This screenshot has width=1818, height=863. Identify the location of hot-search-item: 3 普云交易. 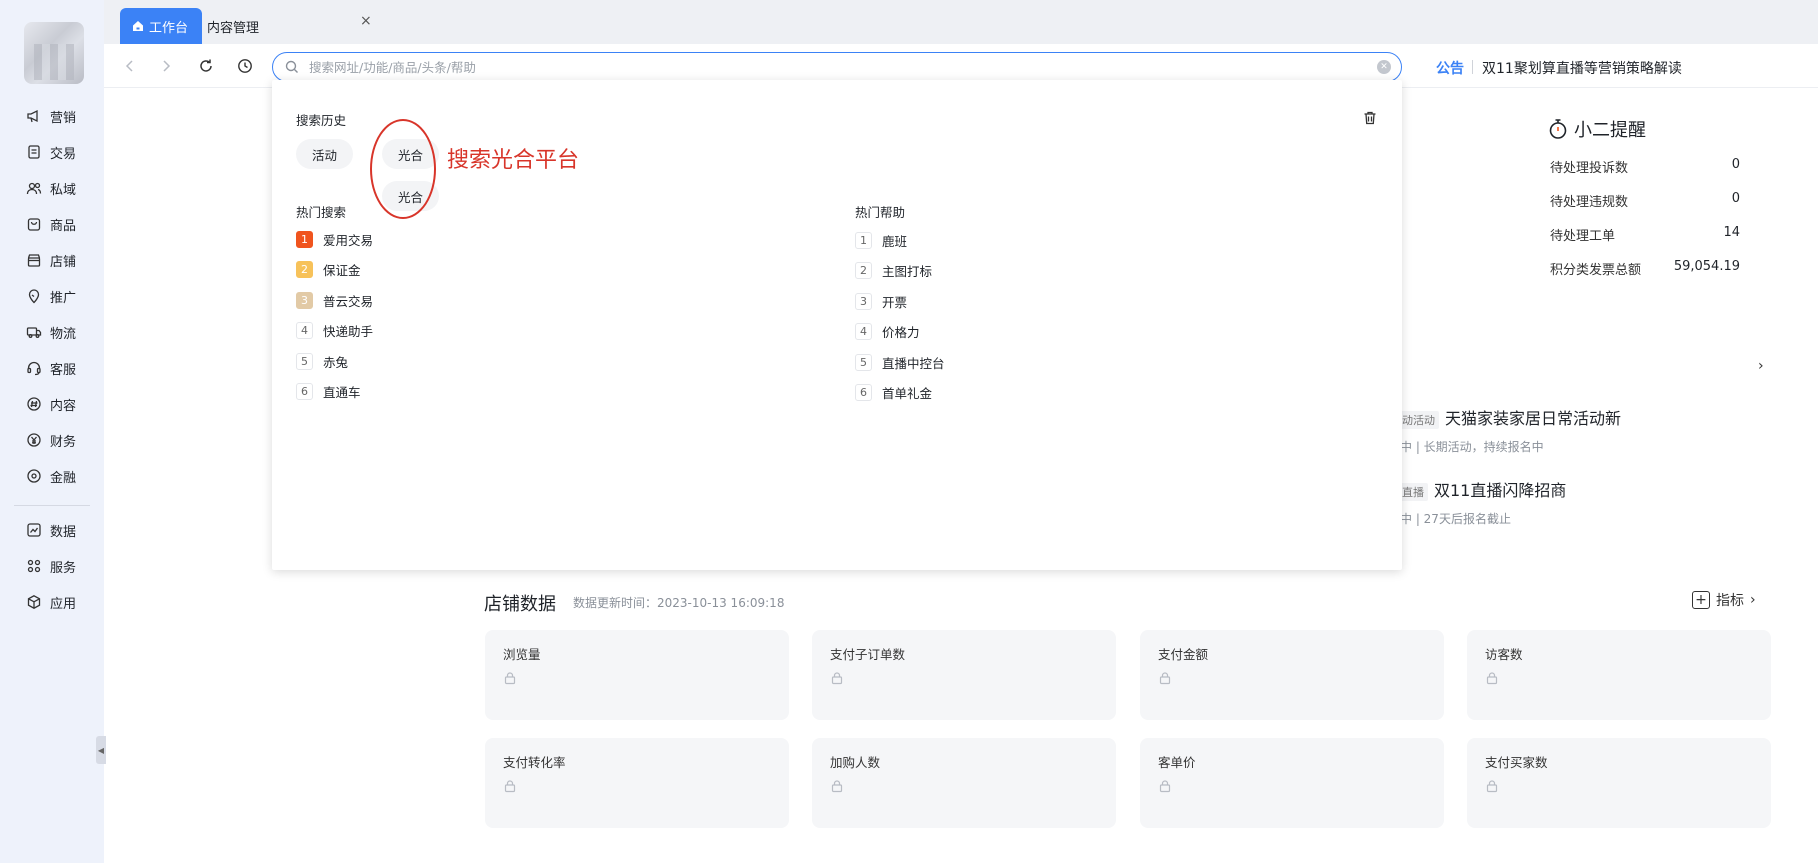
(334, 300).